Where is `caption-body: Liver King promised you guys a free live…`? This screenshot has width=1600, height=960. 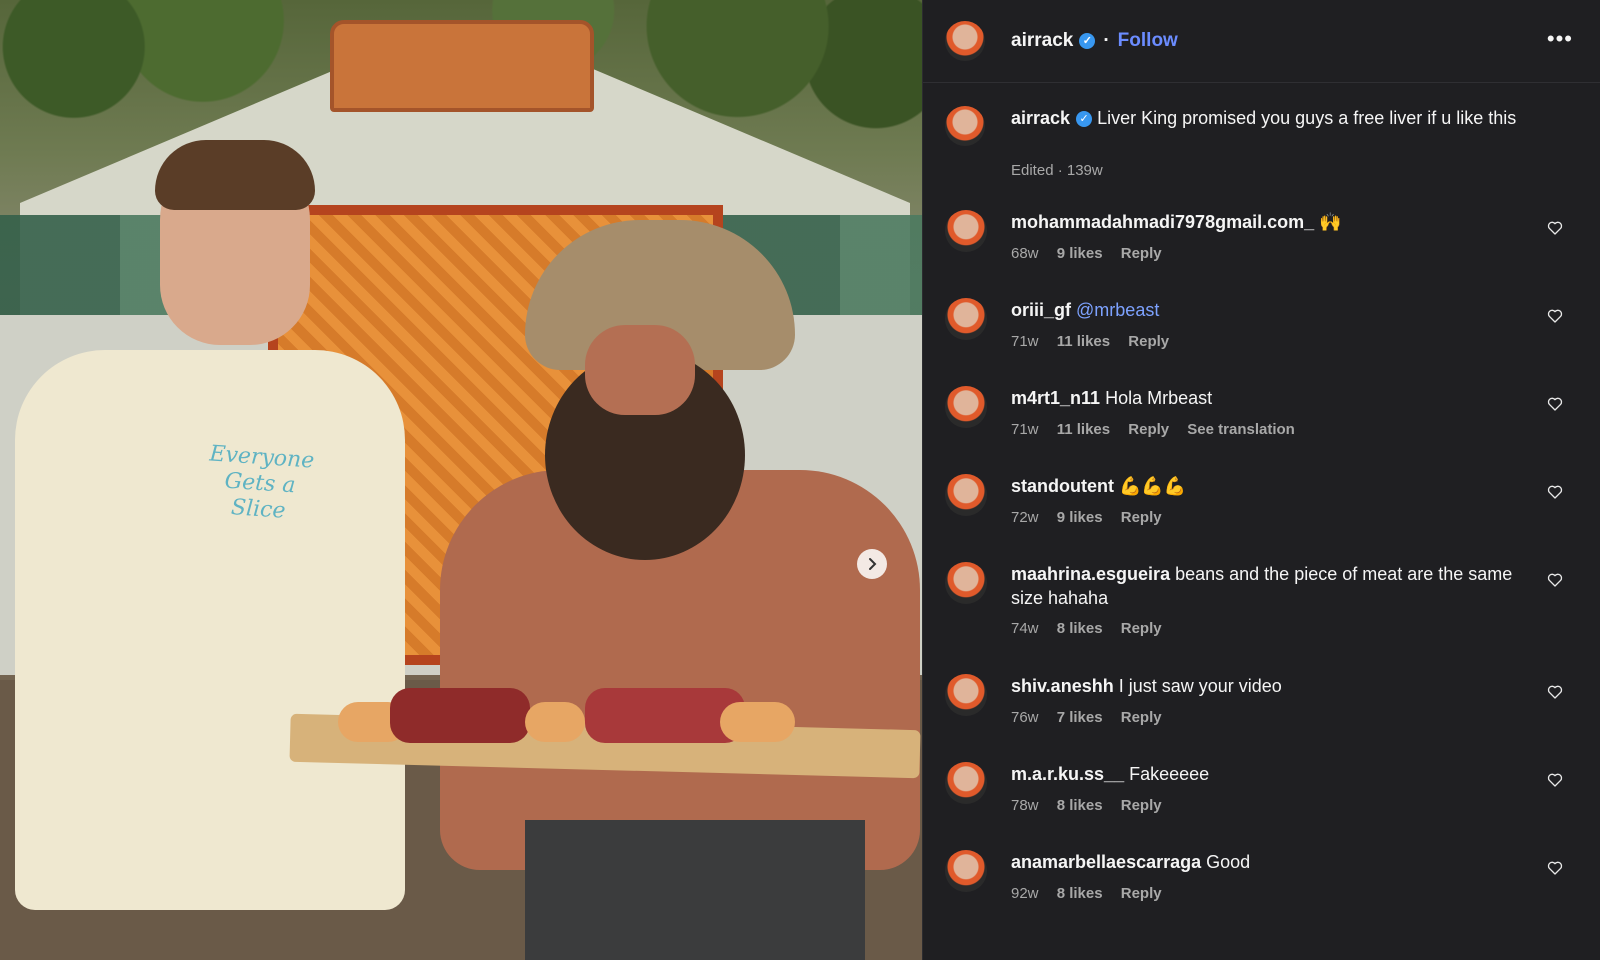
caption-body: Liver King promised you guys a free live… is located at coordinates (1307, 118).